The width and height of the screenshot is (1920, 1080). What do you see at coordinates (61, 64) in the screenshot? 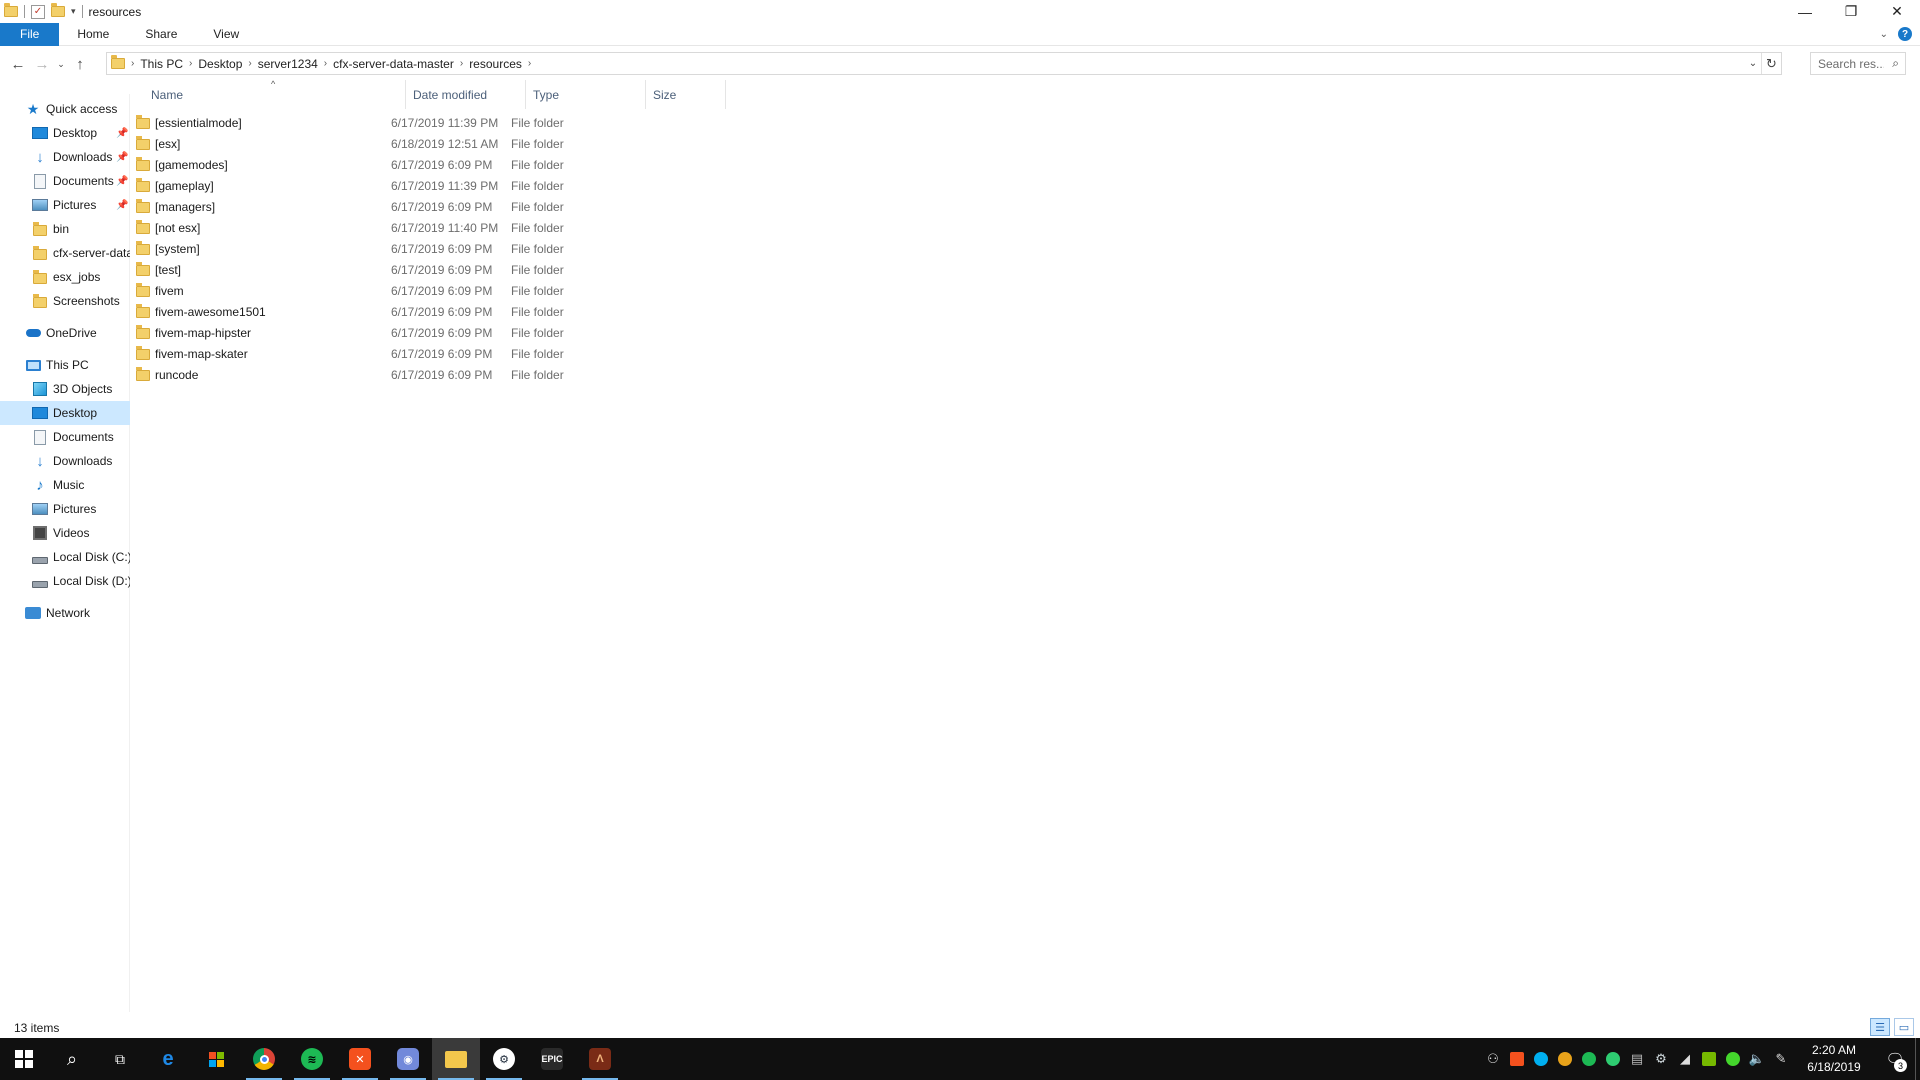
I see `recent-locations-button: ⌄` at bounding box center [61, 64].